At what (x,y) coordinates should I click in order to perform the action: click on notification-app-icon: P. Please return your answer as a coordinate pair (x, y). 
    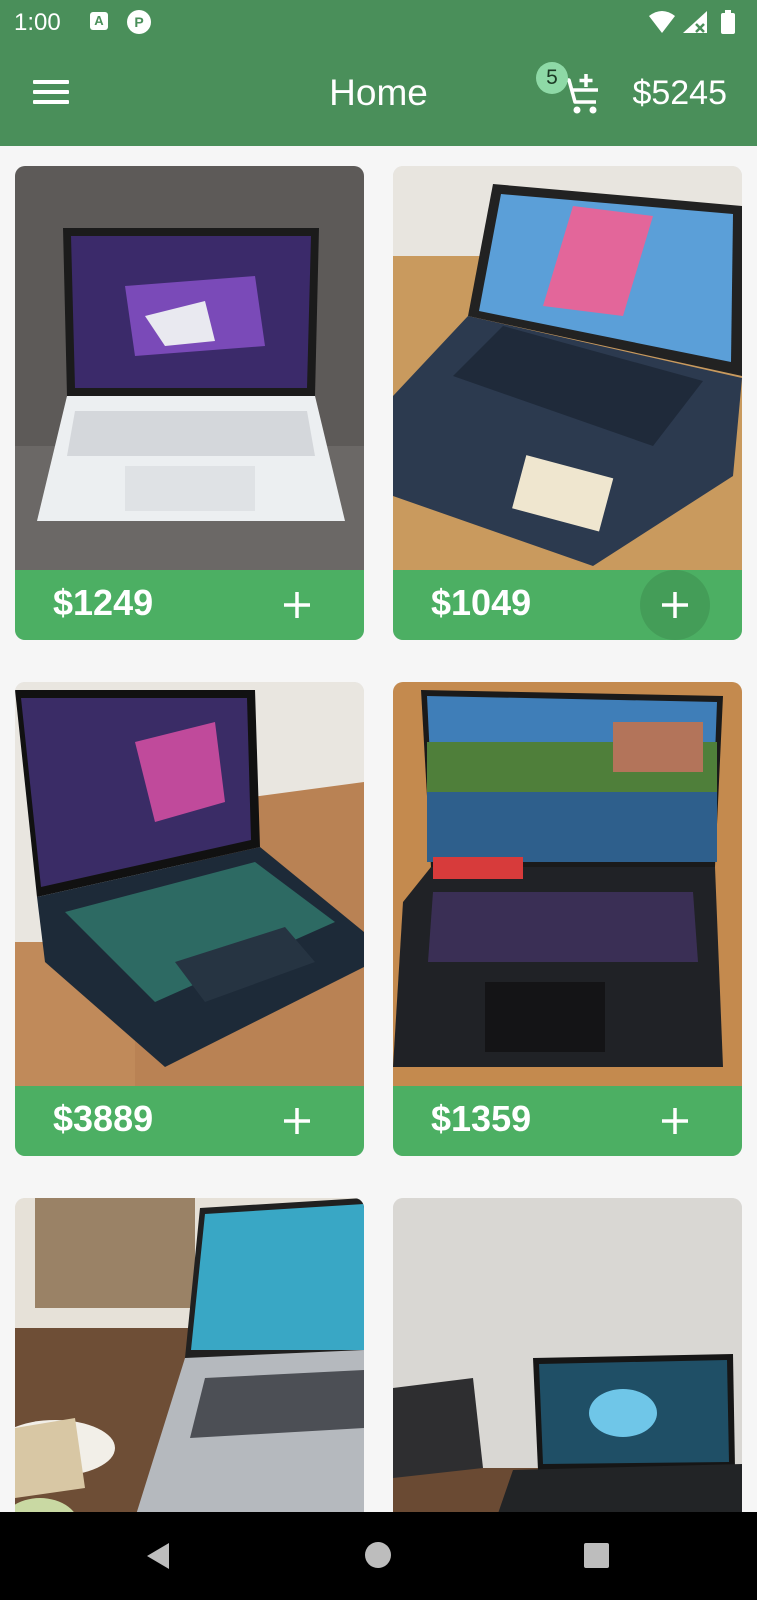
    Looking at the image, I should click on (139, 22).